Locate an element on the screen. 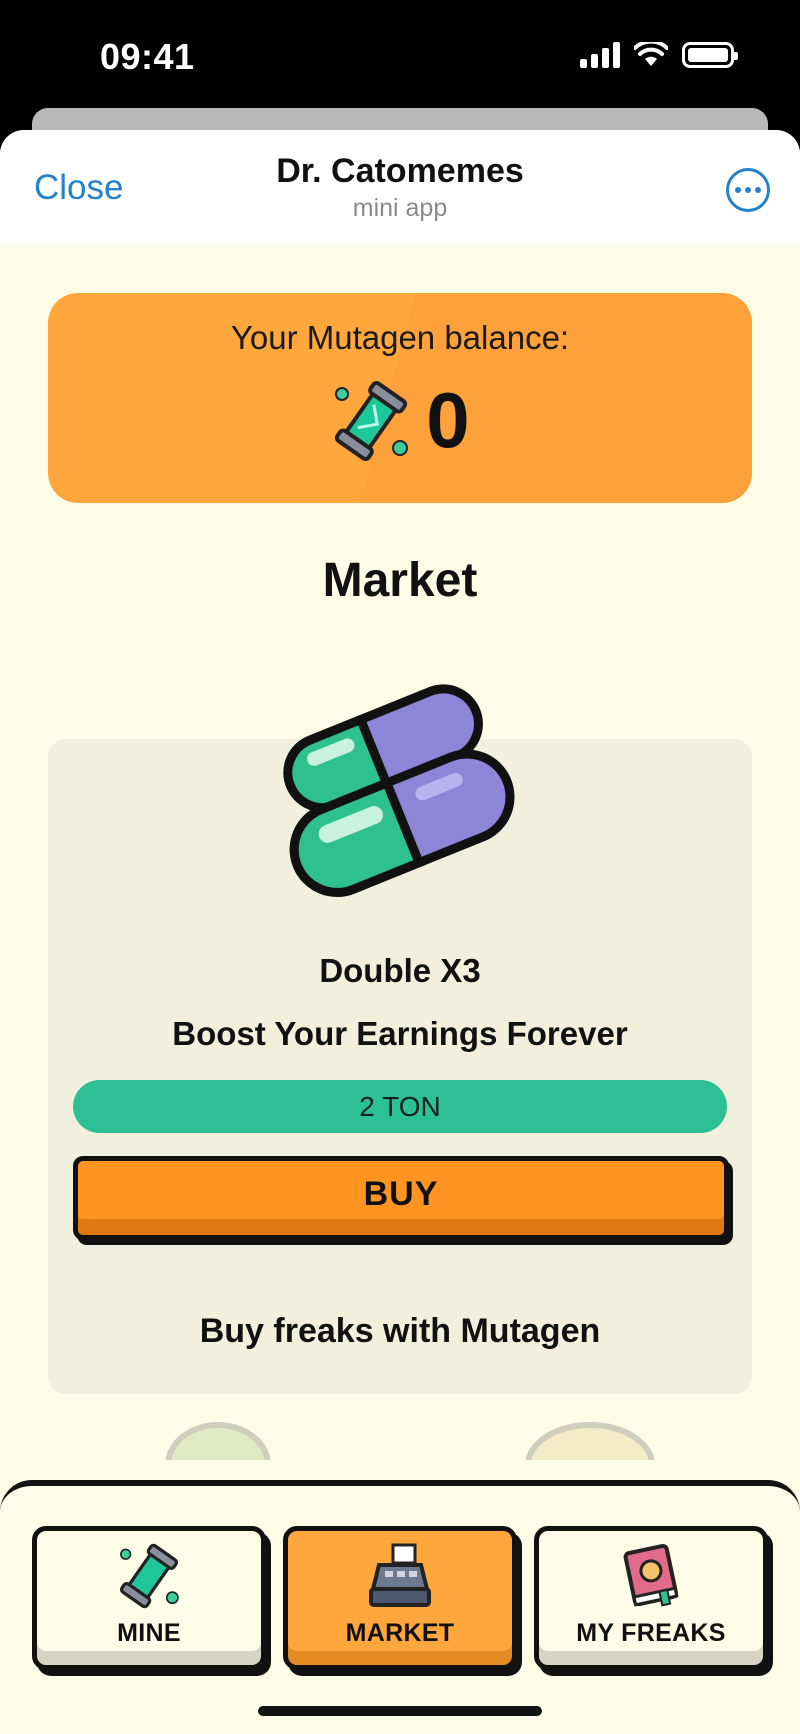 This screenshot has height=1734, width=800. nav-label: MY FREAKS is located at coordinates (651, 1633).